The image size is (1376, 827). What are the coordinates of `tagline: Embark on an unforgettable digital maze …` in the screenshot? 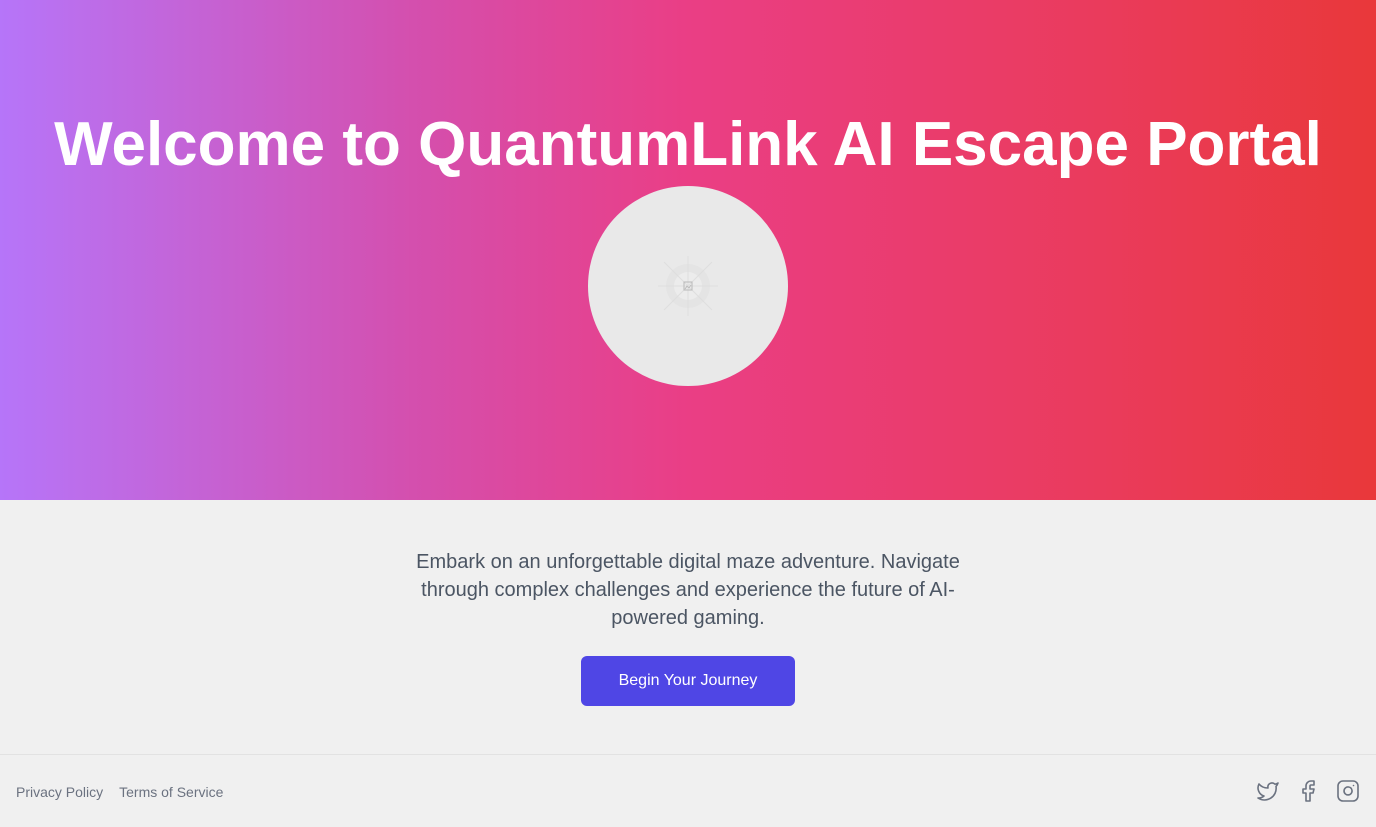 It's located at (688, 590).